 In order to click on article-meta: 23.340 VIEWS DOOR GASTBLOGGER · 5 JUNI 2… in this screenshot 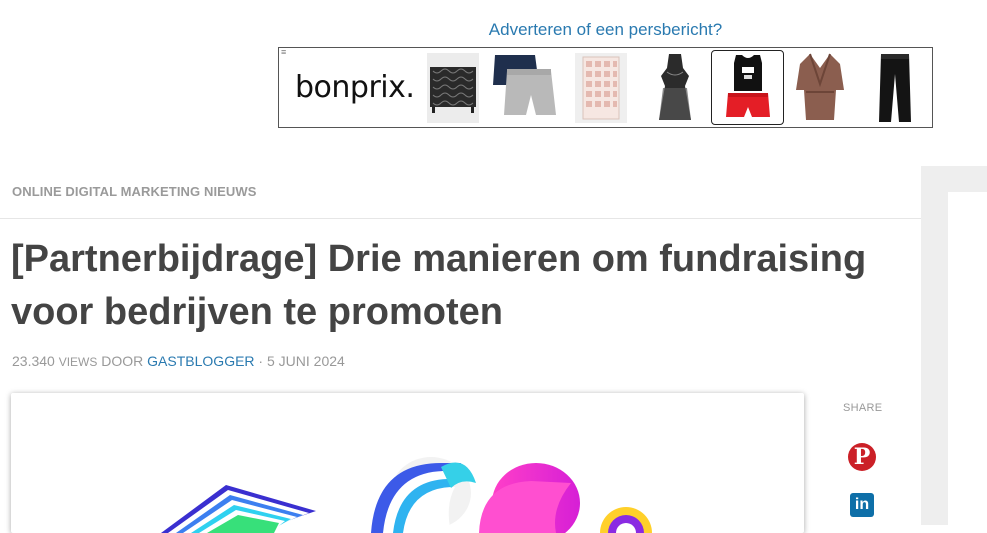, I will do `click(178, 361)`.